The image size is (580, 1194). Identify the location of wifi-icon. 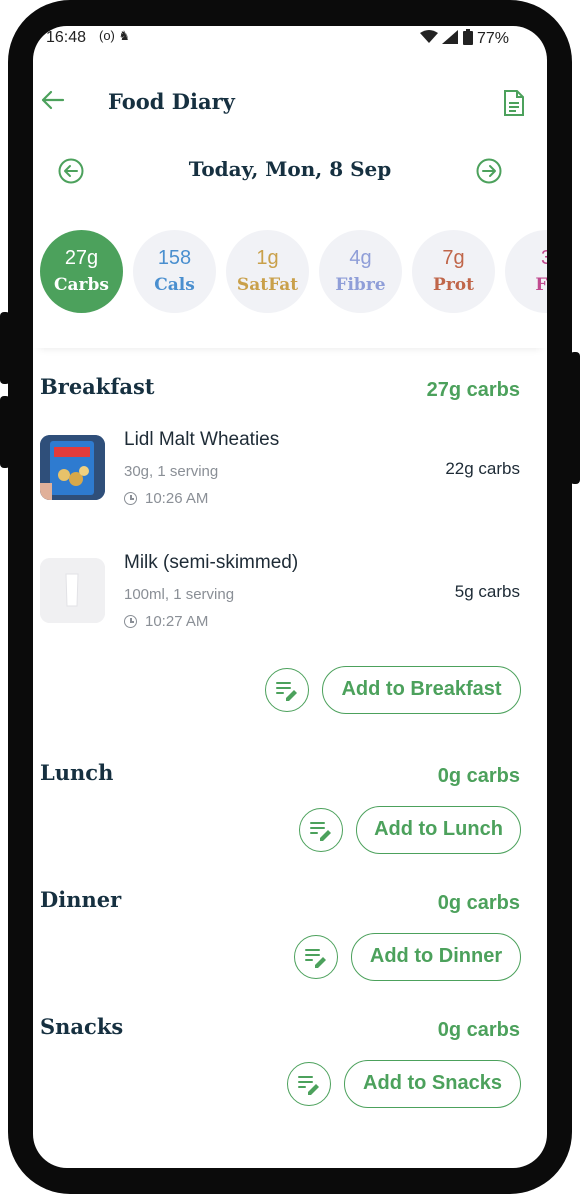
(428, 36).